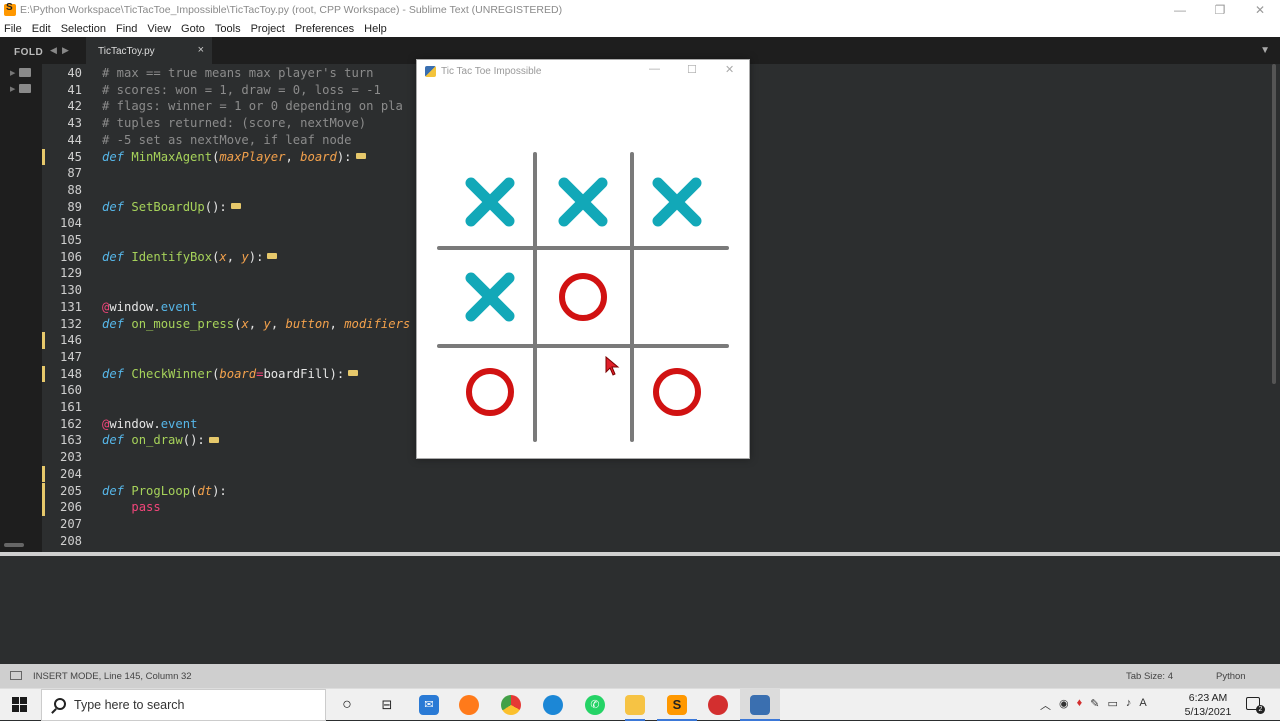 Image resolution: width=1280 pixels, height=721 pixels. I want to click on show-hidden-icons-chevron-icon: ︿, so click(1045, 705).